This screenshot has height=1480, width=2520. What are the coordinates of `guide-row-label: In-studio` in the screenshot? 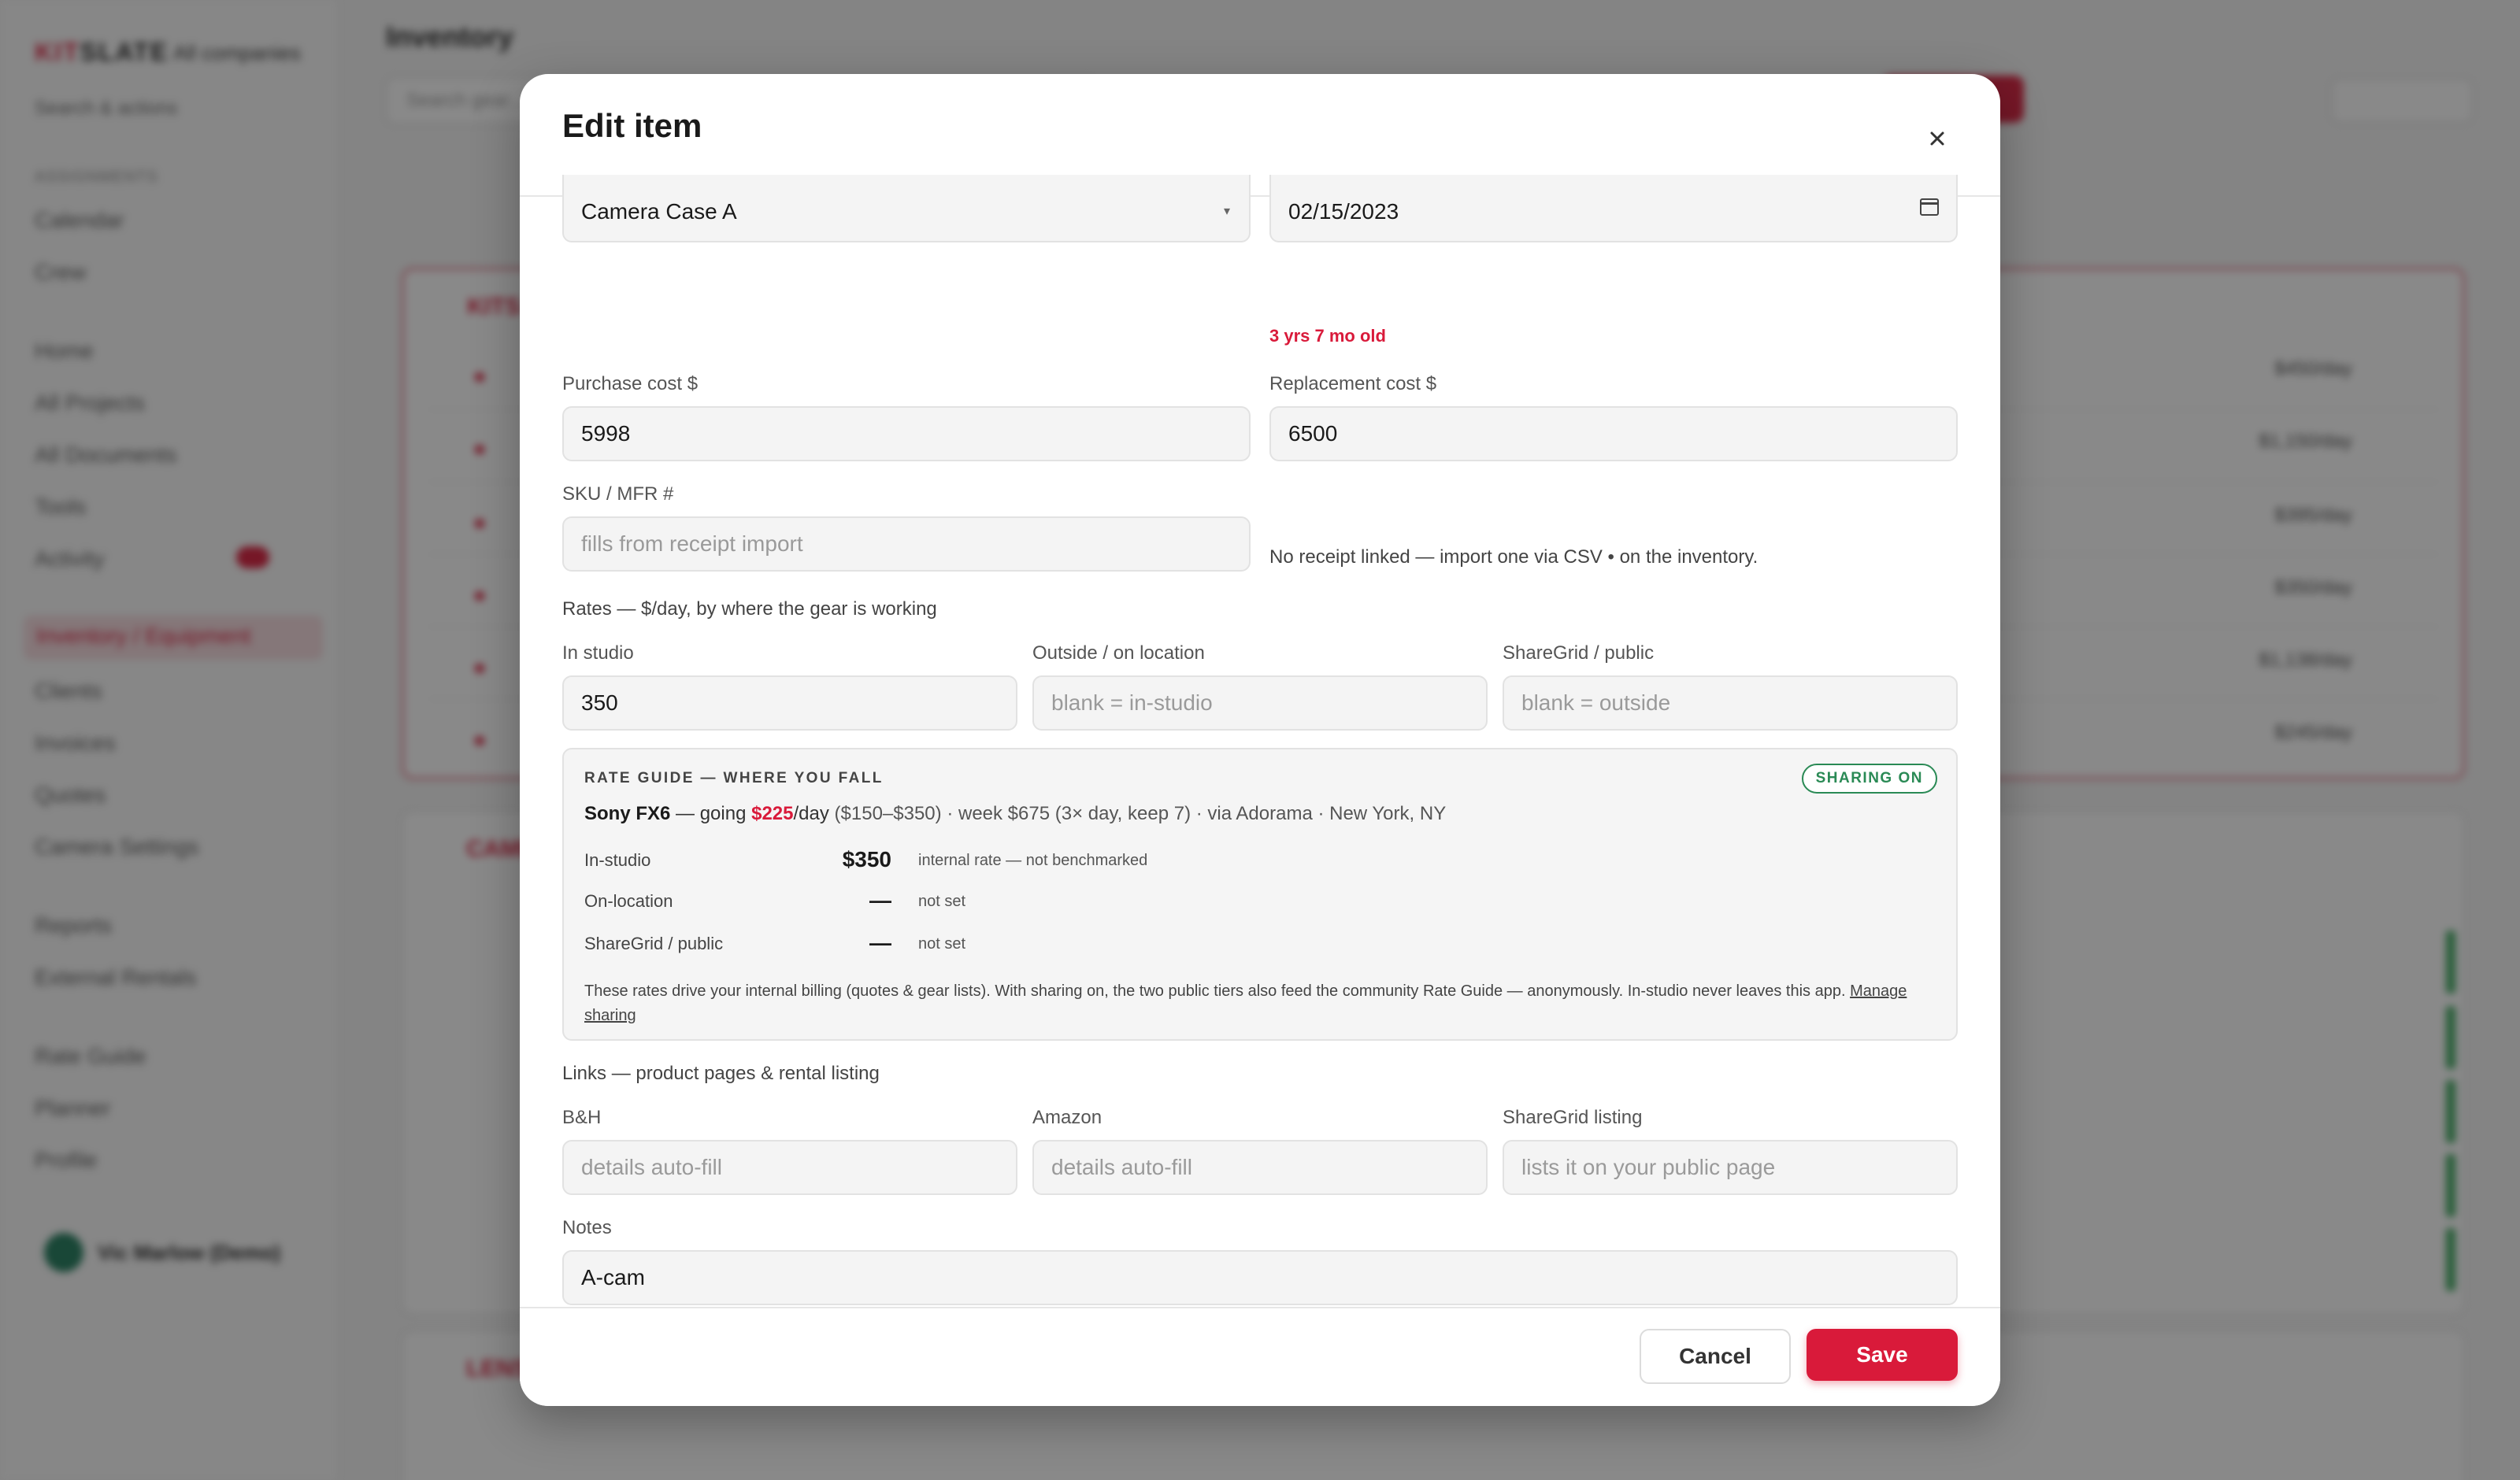 It's located at (617, 860).